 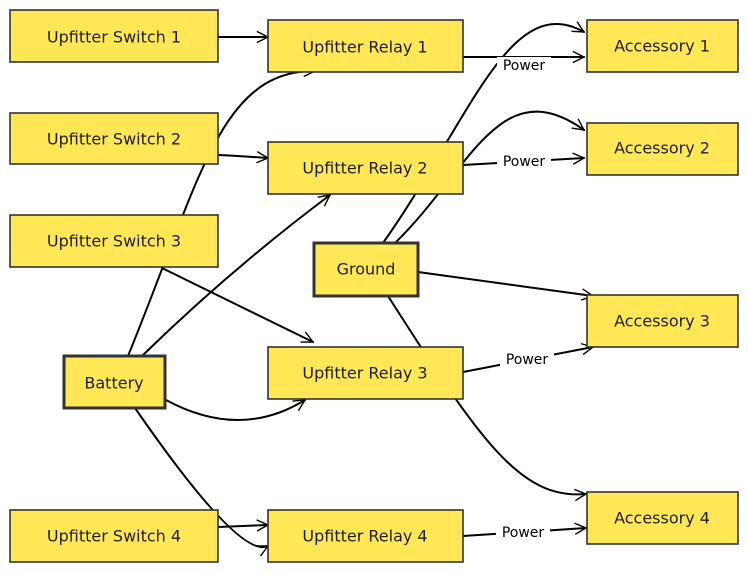 I want to click on node-upfitter-relay-2: Upfitter Relay 2, so click(x=365, y=168).